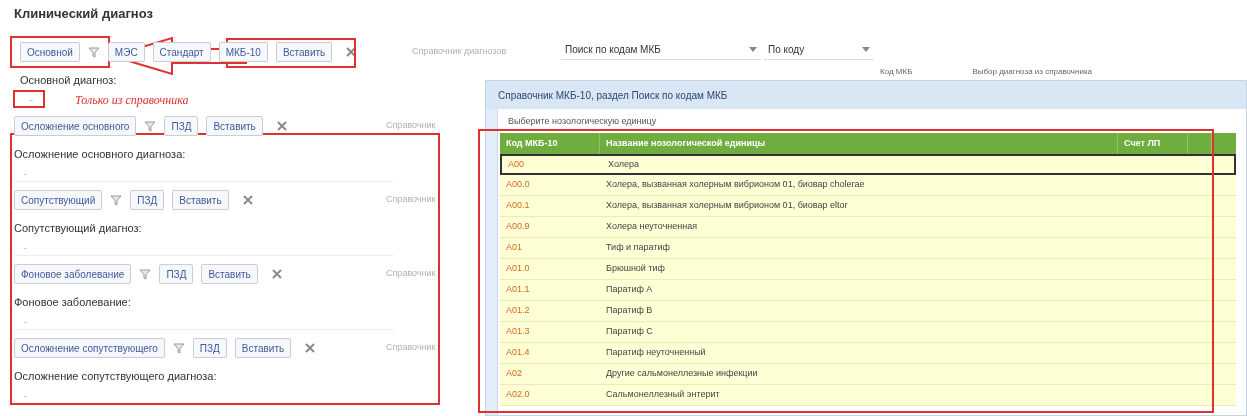 This screenshot has width=1247, height=416. Describe the element at coordinates (868, 164) in the screenshot. I see `table-row: A00 Холера` at that location.